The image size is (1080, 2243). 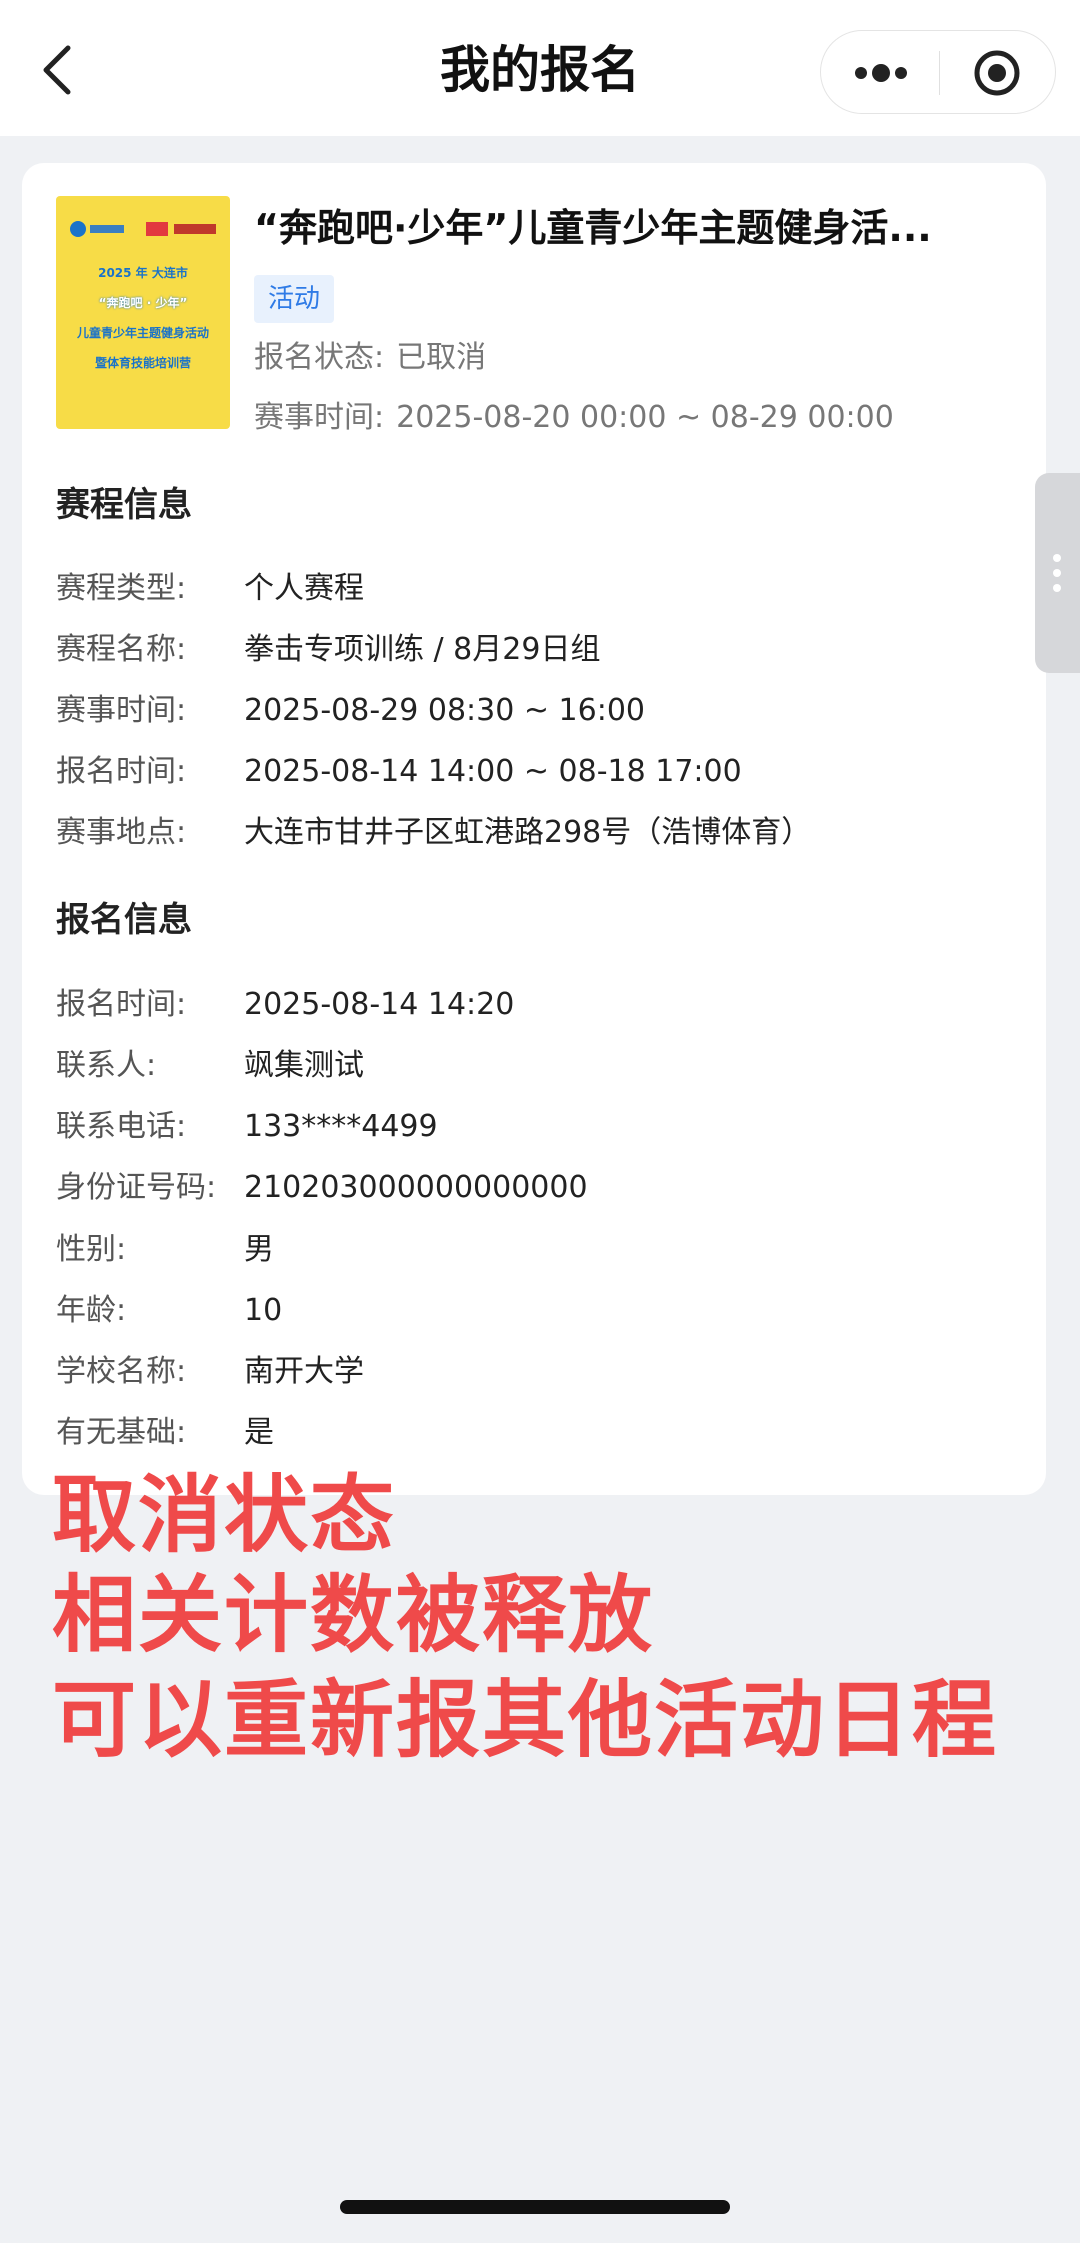 What do you see at coordinates (319, 417) in the screenshot?
I see `event-time-label: 赛事时间:` at bounding box center [319, 417].